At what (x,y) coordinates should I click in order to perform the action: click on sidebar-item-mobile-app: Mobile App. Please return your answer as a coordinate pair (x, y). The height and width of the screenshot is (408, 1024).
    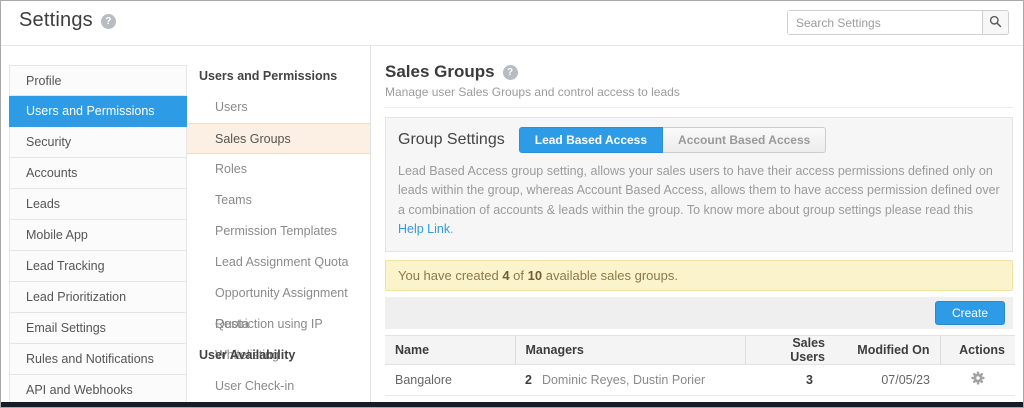
    Looking at the image, I should click on (98, 235).